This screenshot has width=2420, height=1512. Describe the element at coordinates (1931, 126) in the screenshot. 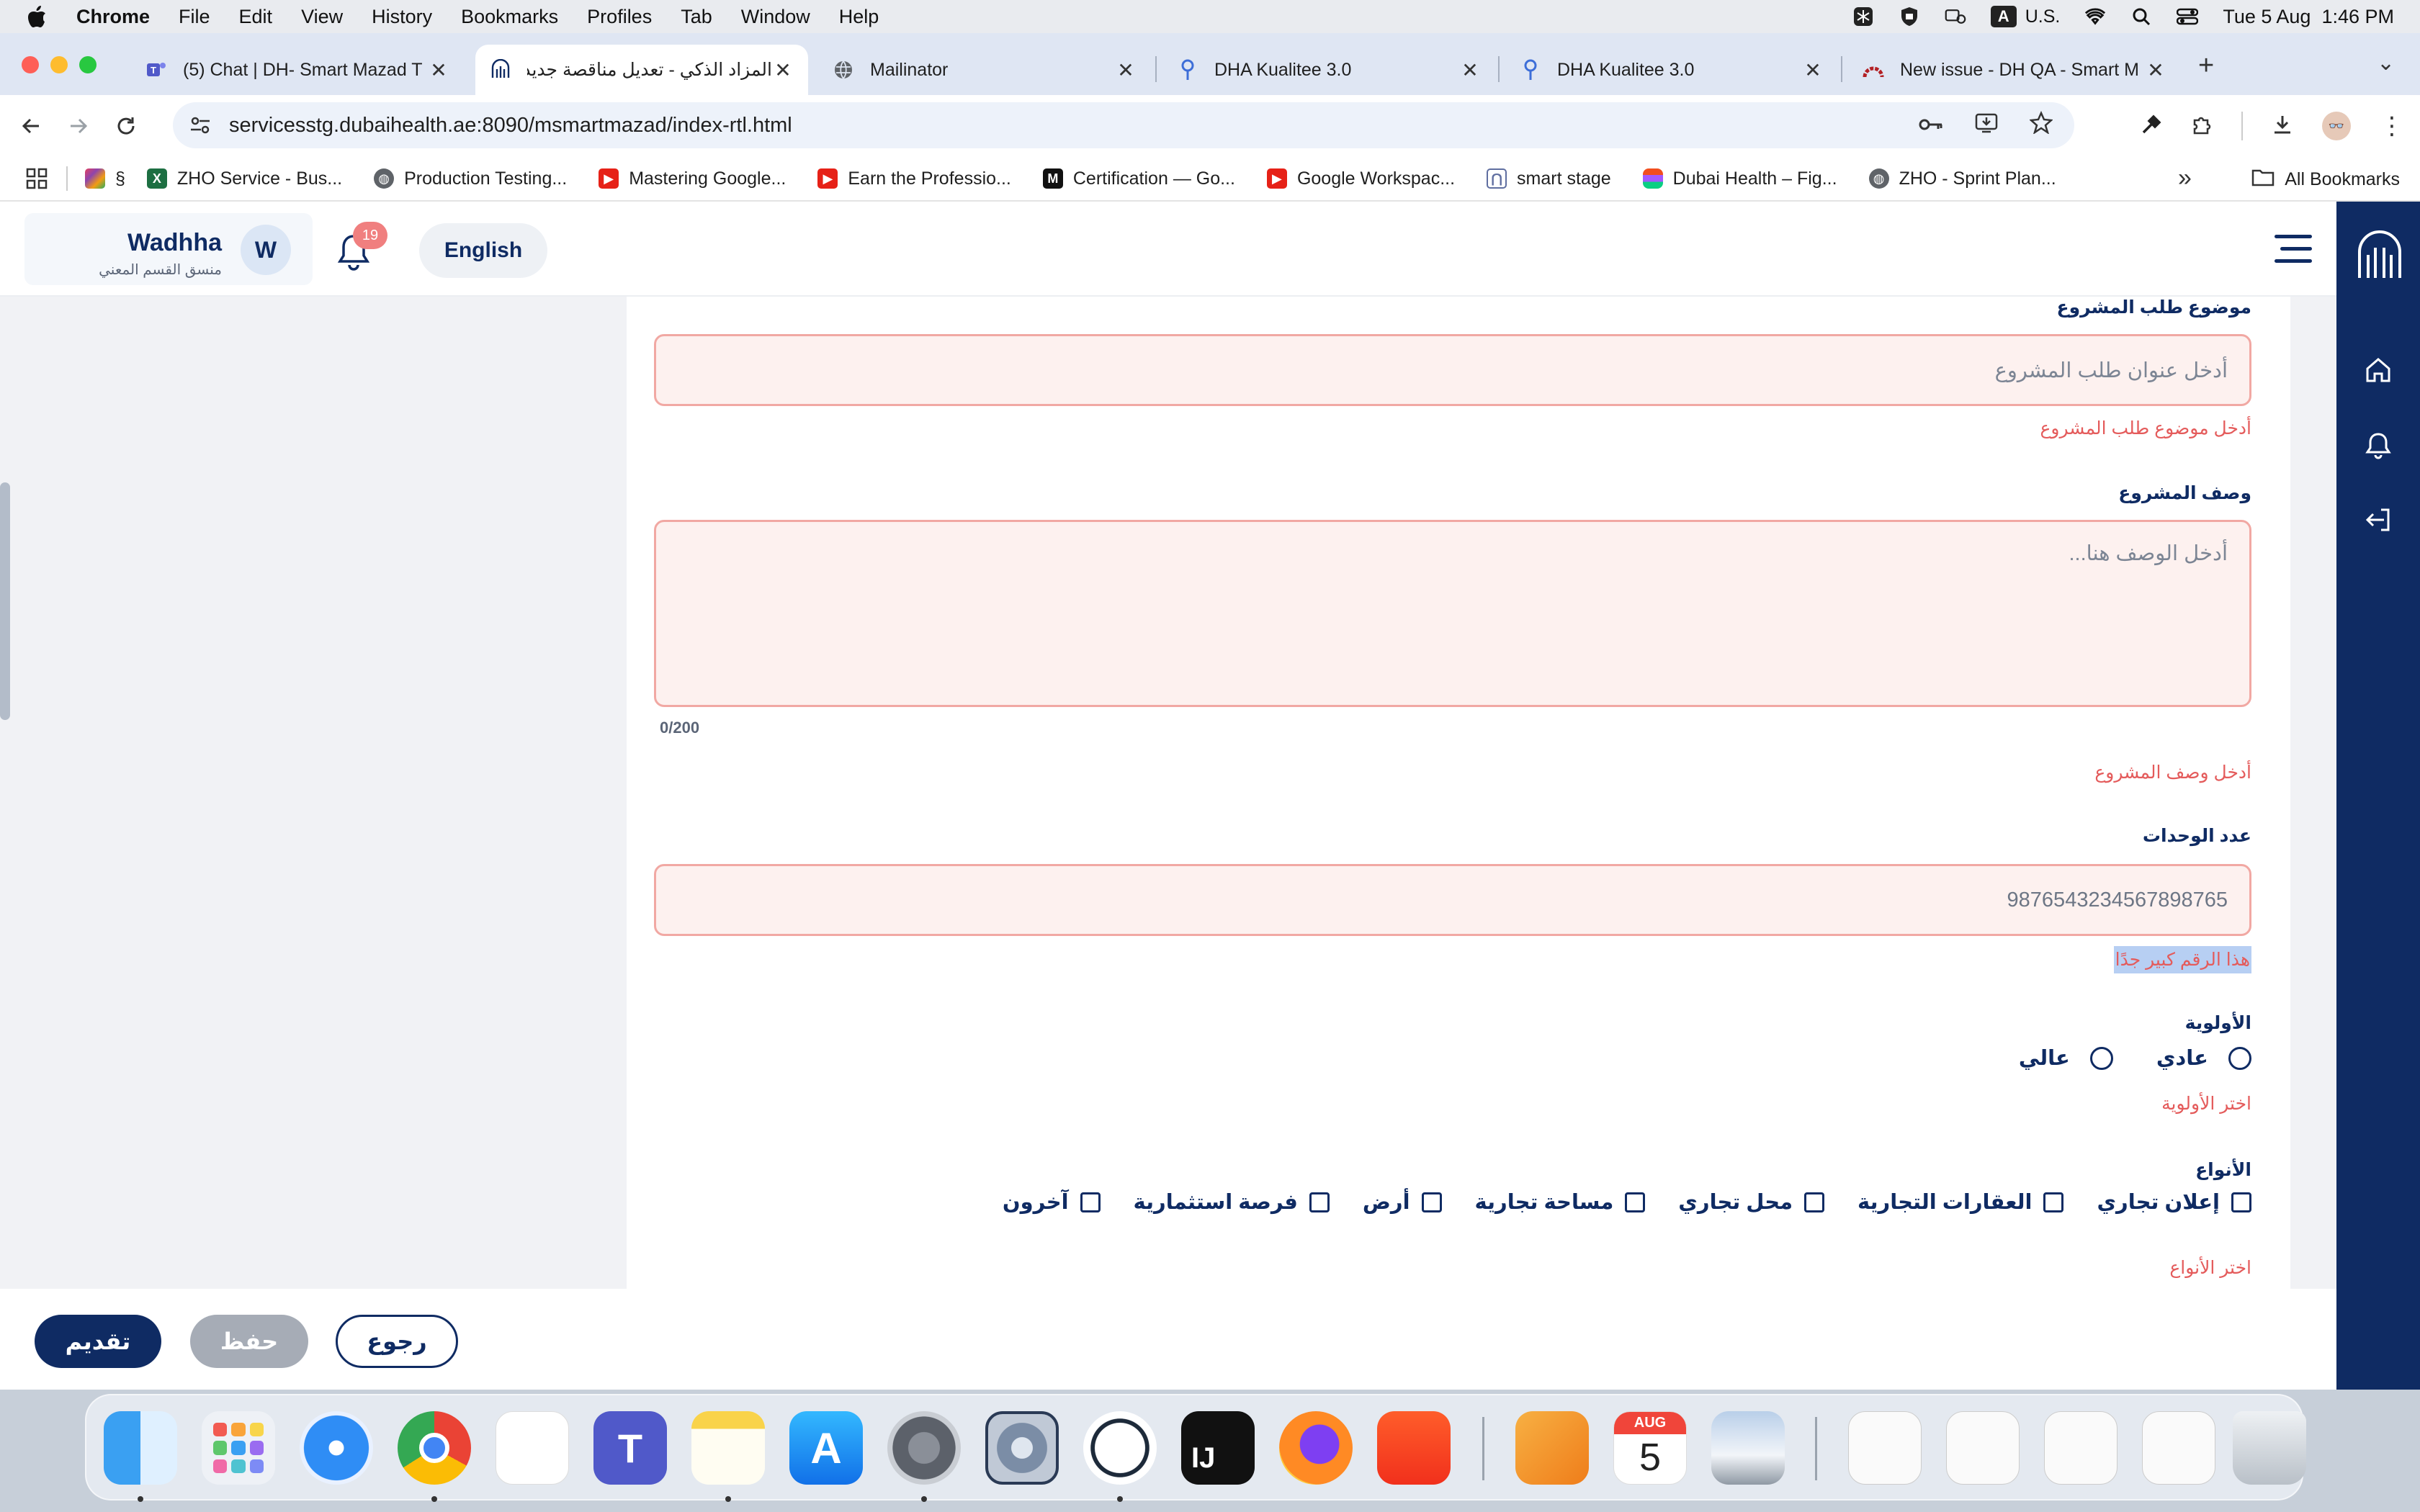

I see `password-key-icon` at that location.